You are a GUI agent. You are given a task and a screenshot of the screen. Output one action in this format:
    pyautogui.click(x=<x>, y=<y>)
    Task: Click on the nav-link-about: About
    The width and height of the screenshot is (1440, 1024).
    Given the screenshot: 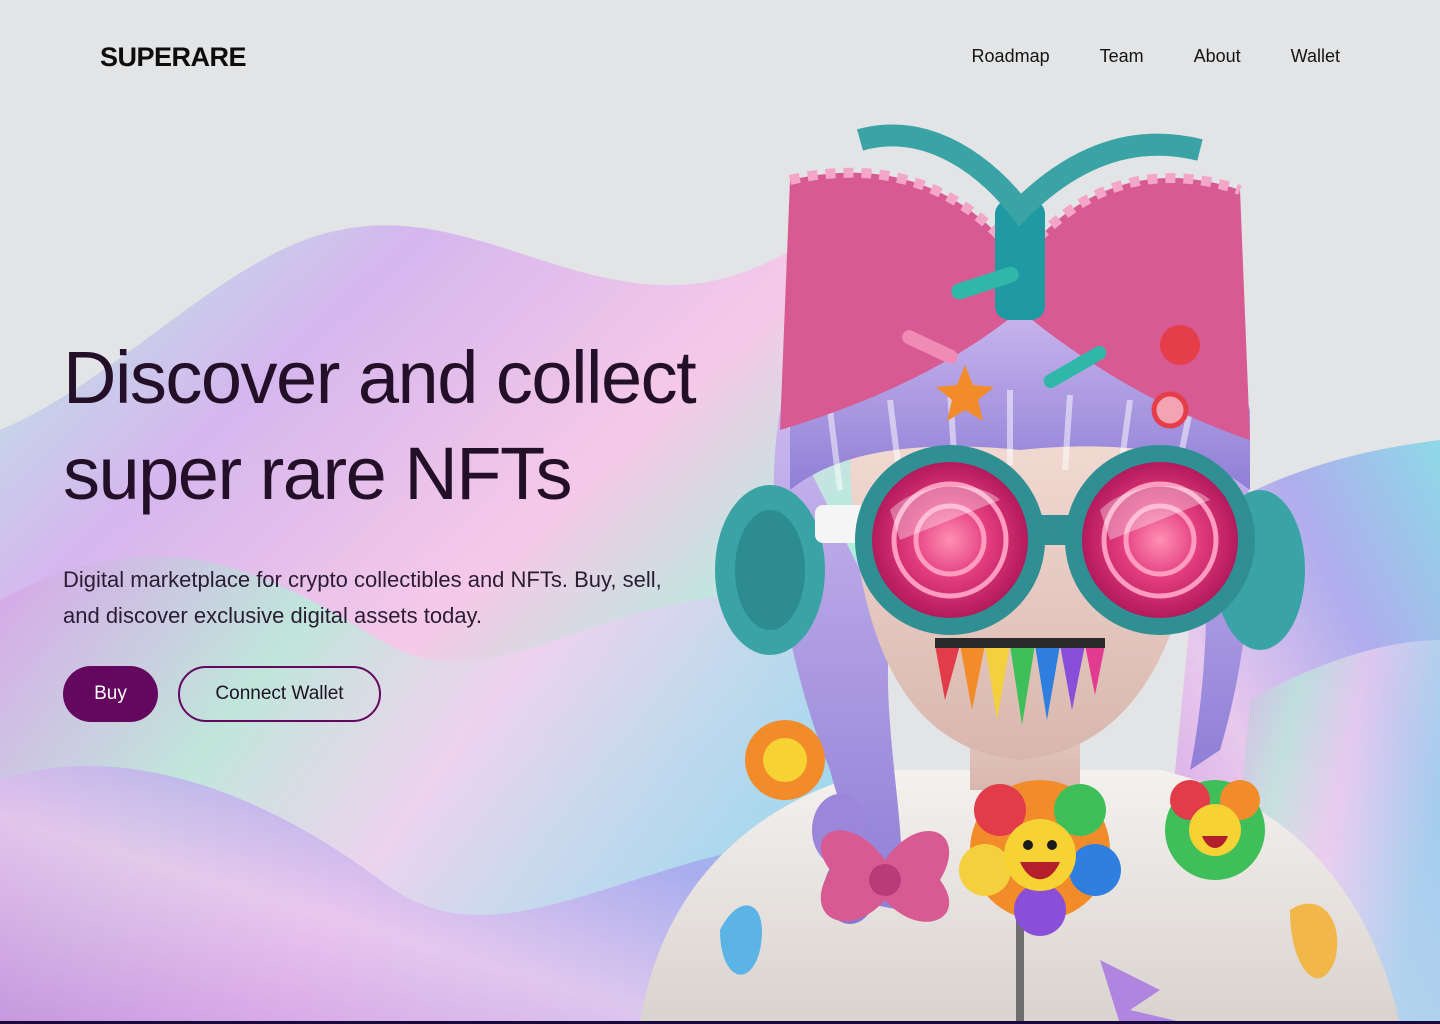 What is the action you would take?
    pyautogui.click(x=1217, y=56)
    